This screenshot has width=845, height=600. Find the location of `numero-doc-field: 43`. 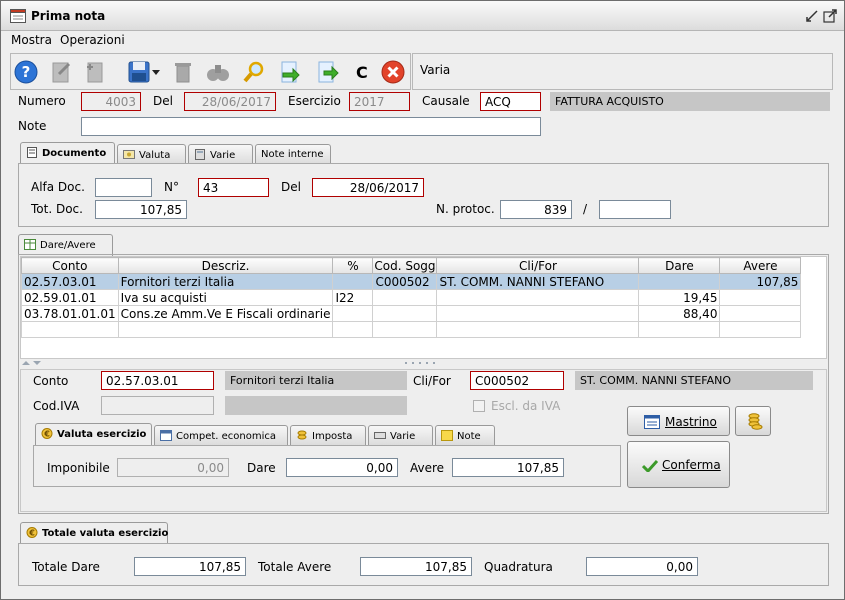

numero-doc-field: 43 is located at coordinates (233, 187).